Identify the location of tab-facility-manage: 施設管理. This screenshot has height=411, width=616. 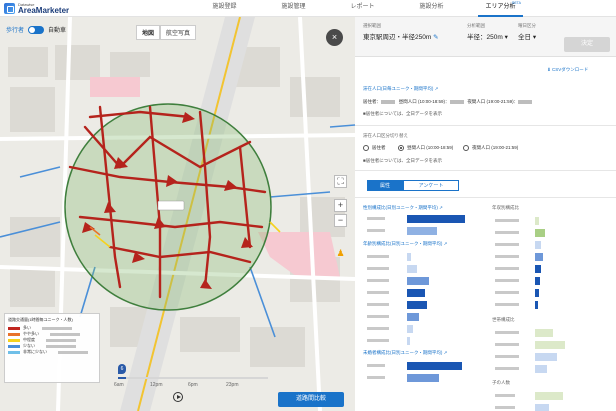
(293, 8).